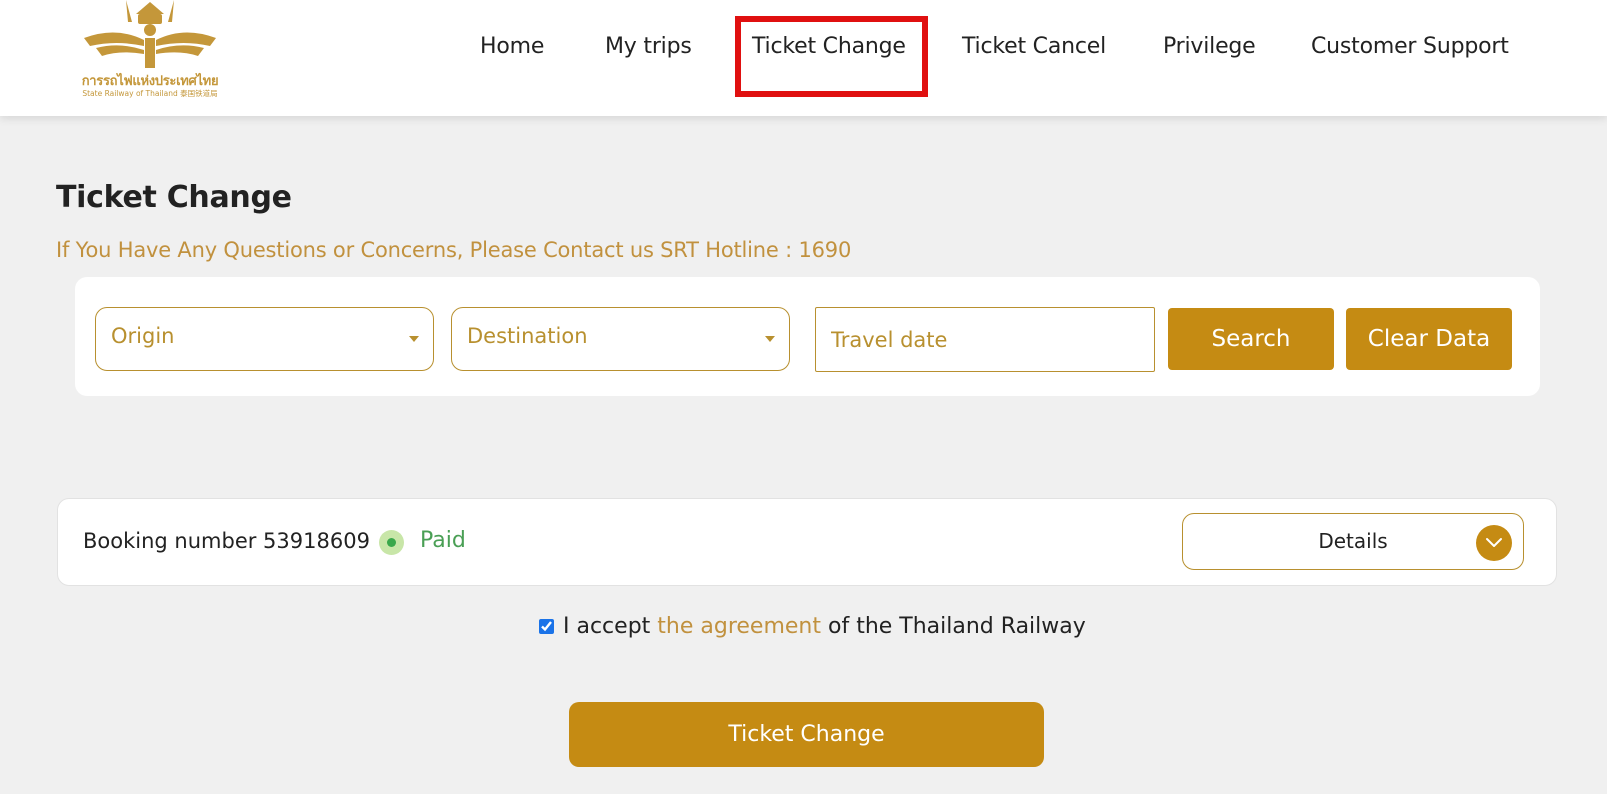 This screenshot has height=794, width=1607. Describe the element at coordinates (527, 336) in the screenshot. I see `destination-placeholder: Destination` at that location.